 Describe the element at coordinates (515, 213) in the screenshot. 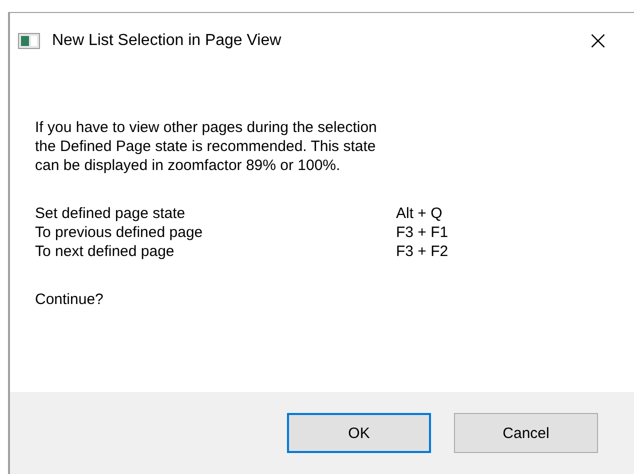

I see `shortcut-keys: Alt + Q` at that location.